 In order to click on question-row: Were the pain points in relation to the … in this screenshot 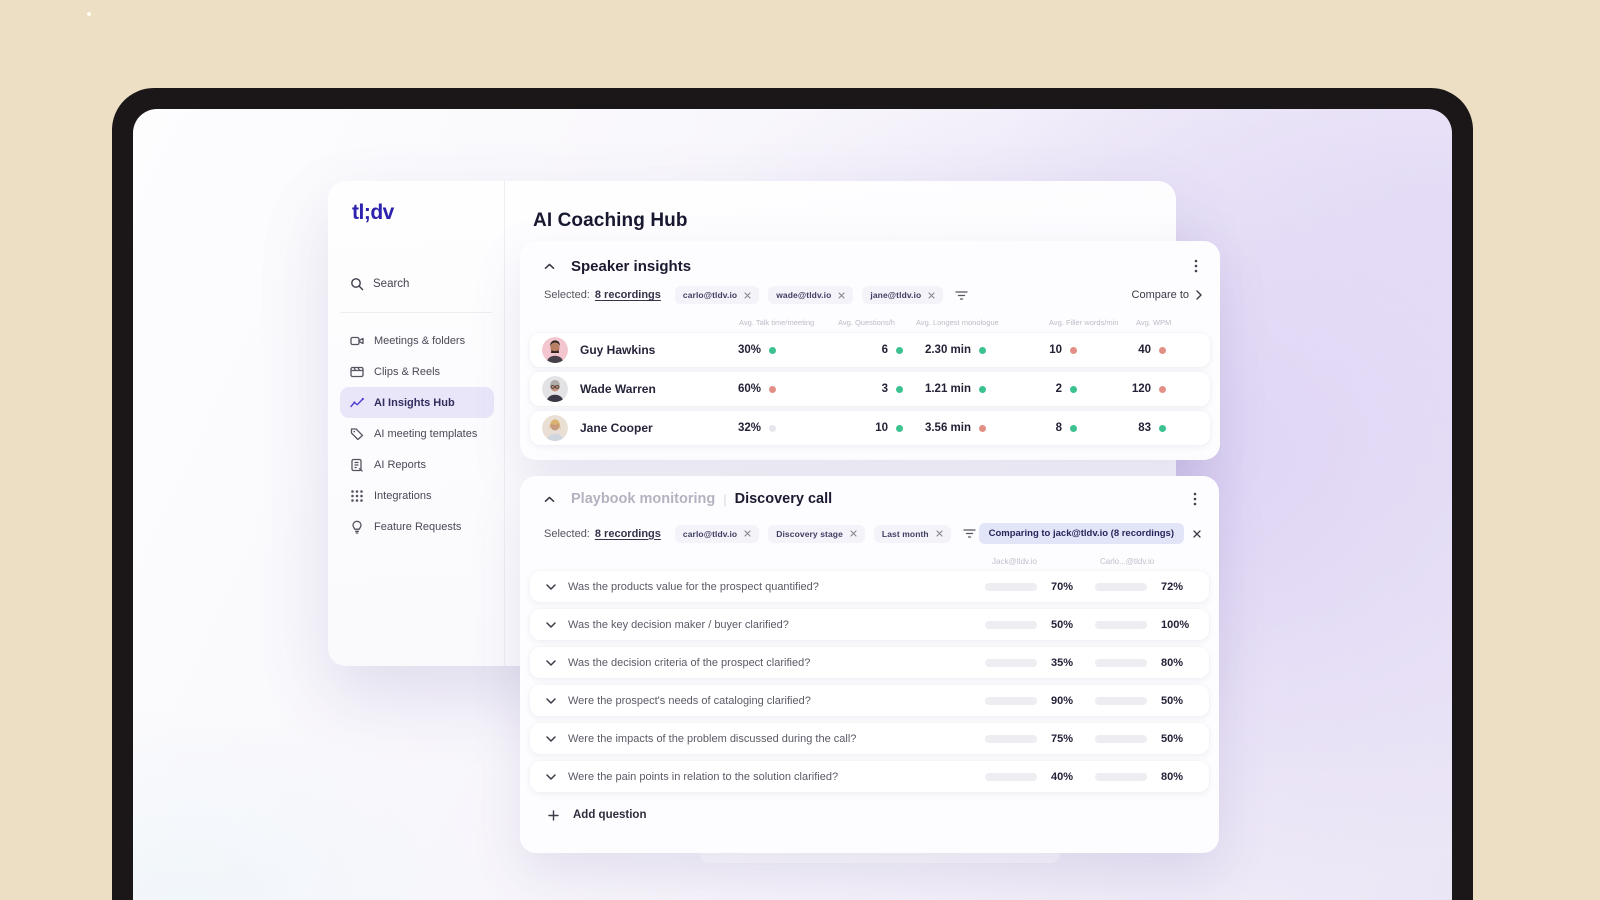, I will do `click(869, 776)`.